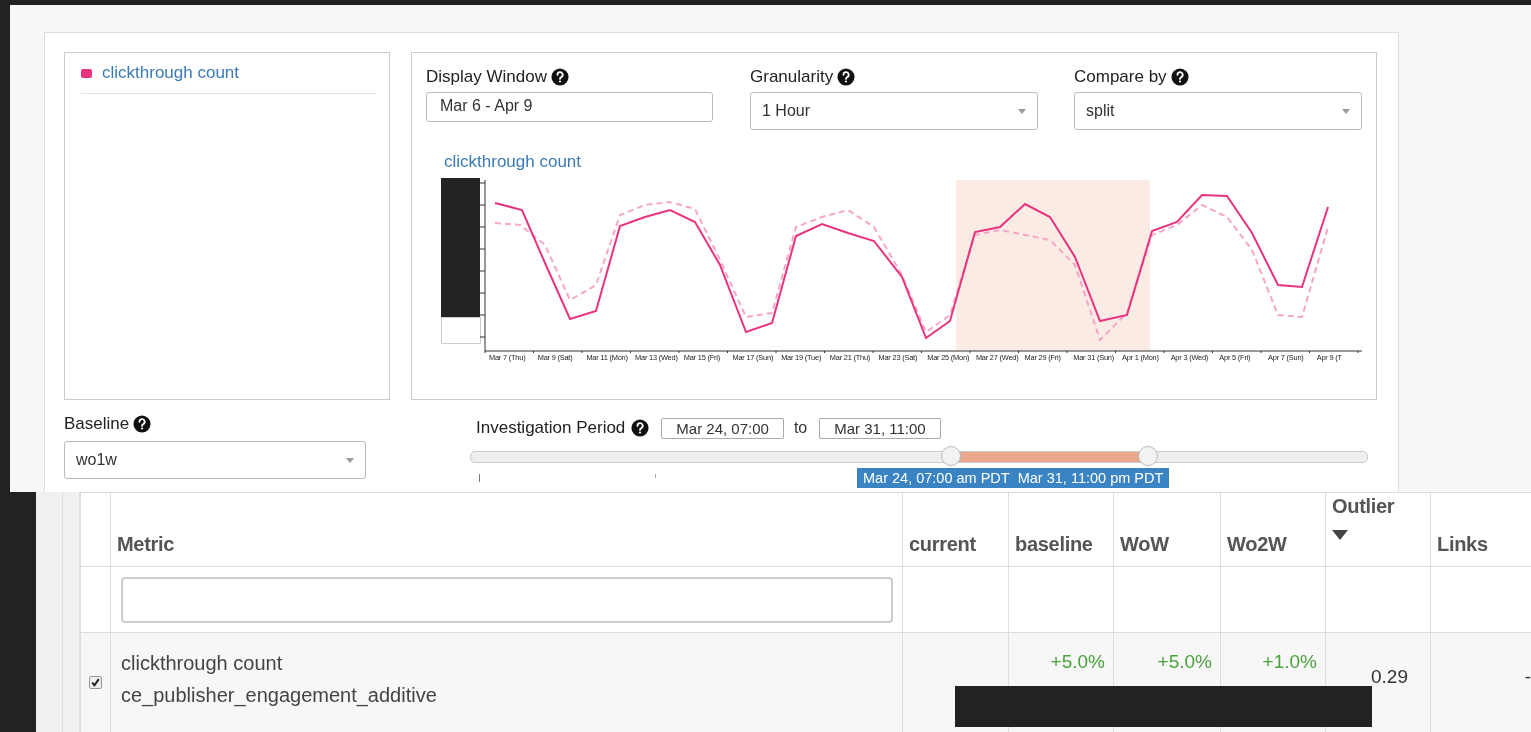 The height and width of the screenshot is (732, 1531). What do you see at coordinates (1378, 529) in the screenshot?
I see `column-header: Outlier` at bounding box center [1378, 529].